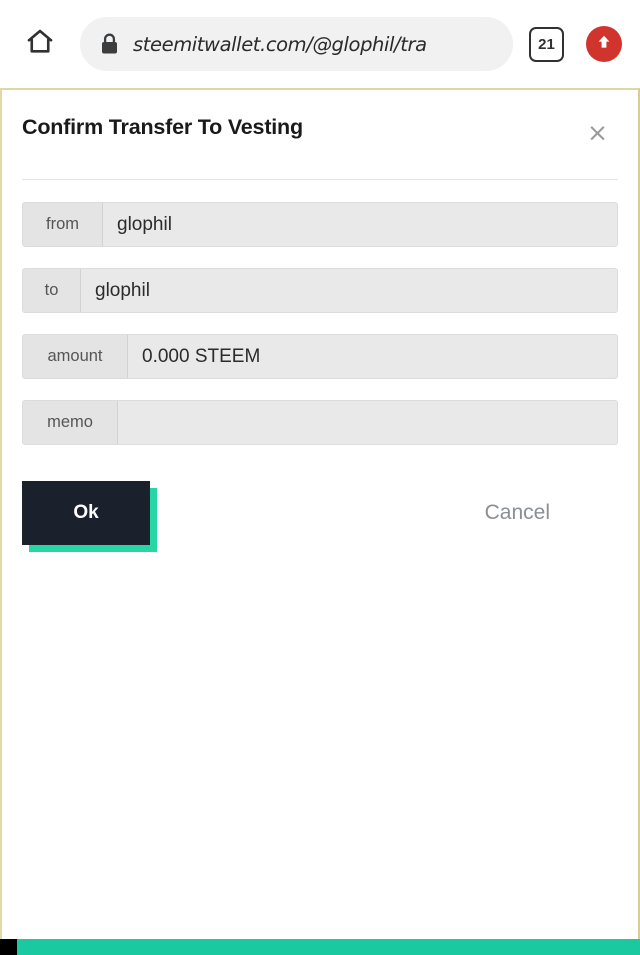  Describe the element at coordinates (367, 422) in the screenshot. I see `field-value-memo` at that location.